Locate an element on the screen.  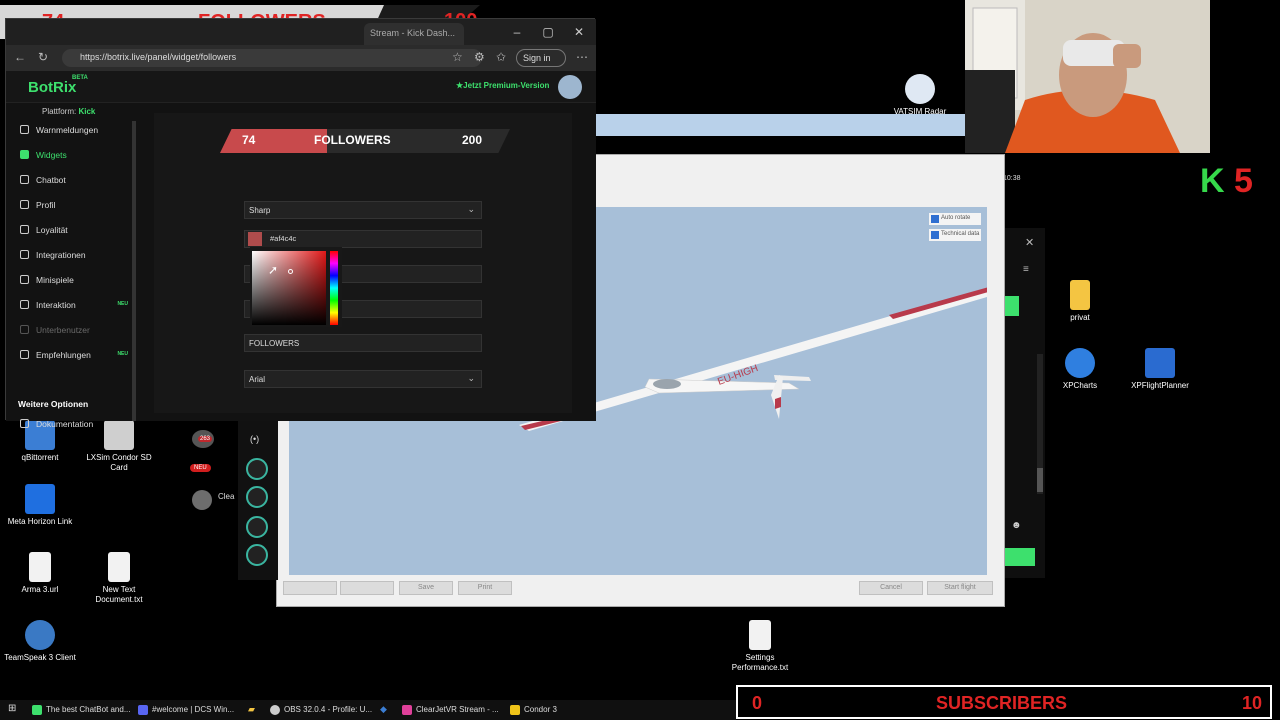
sidebar-item-chatbot: Chatbot is located at coordinates (73, 181).